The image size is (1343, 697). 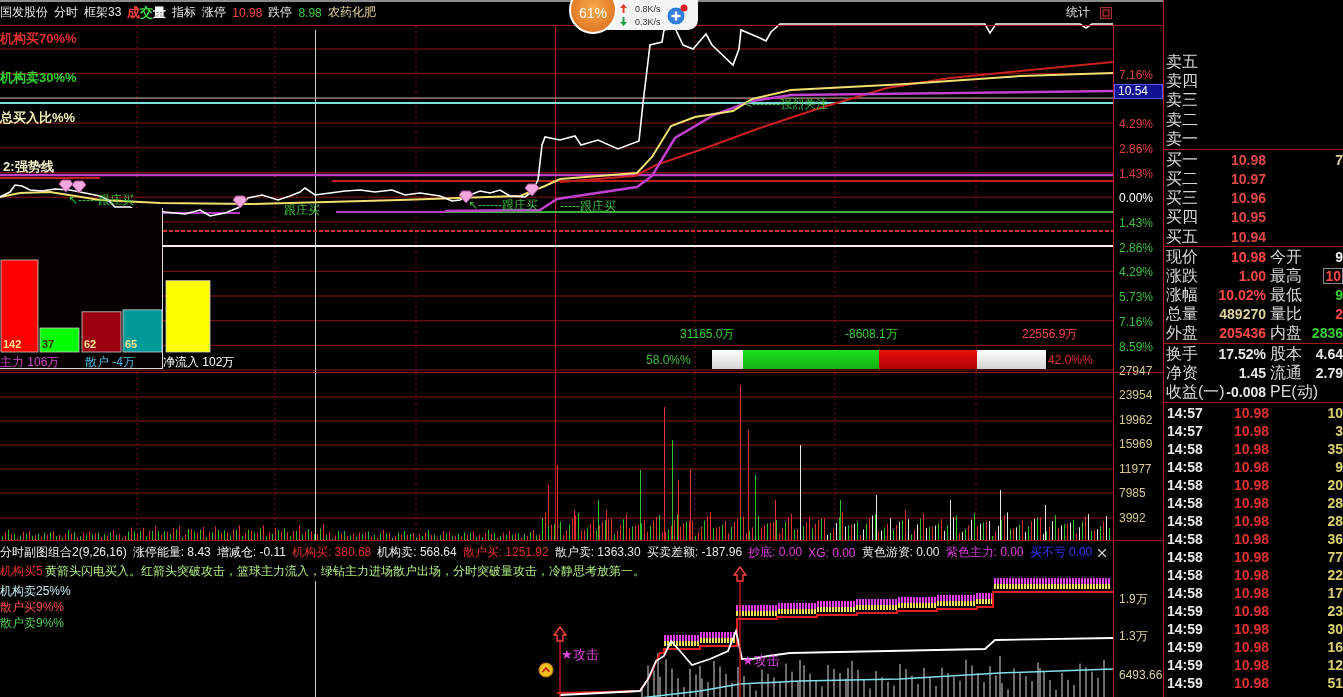 What do you see at coordinates (1335, 592) in the screenshot?
I see `trade-volume: 17` at bounding box center [1335, 592].